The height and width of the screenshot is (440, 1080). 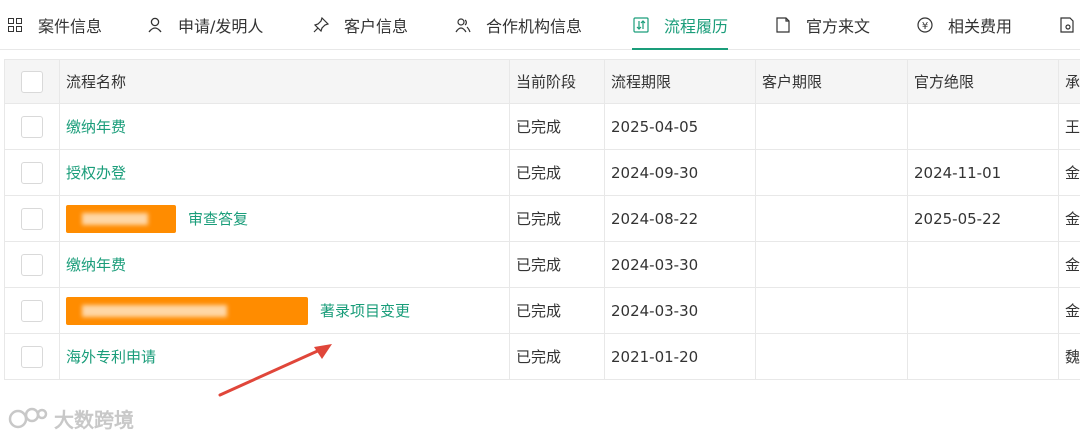 What do you see at coordinates (680, 218) in the screenshot?
I see `deadline-cell: 2024-08-22` at bounding box center [680, 218].